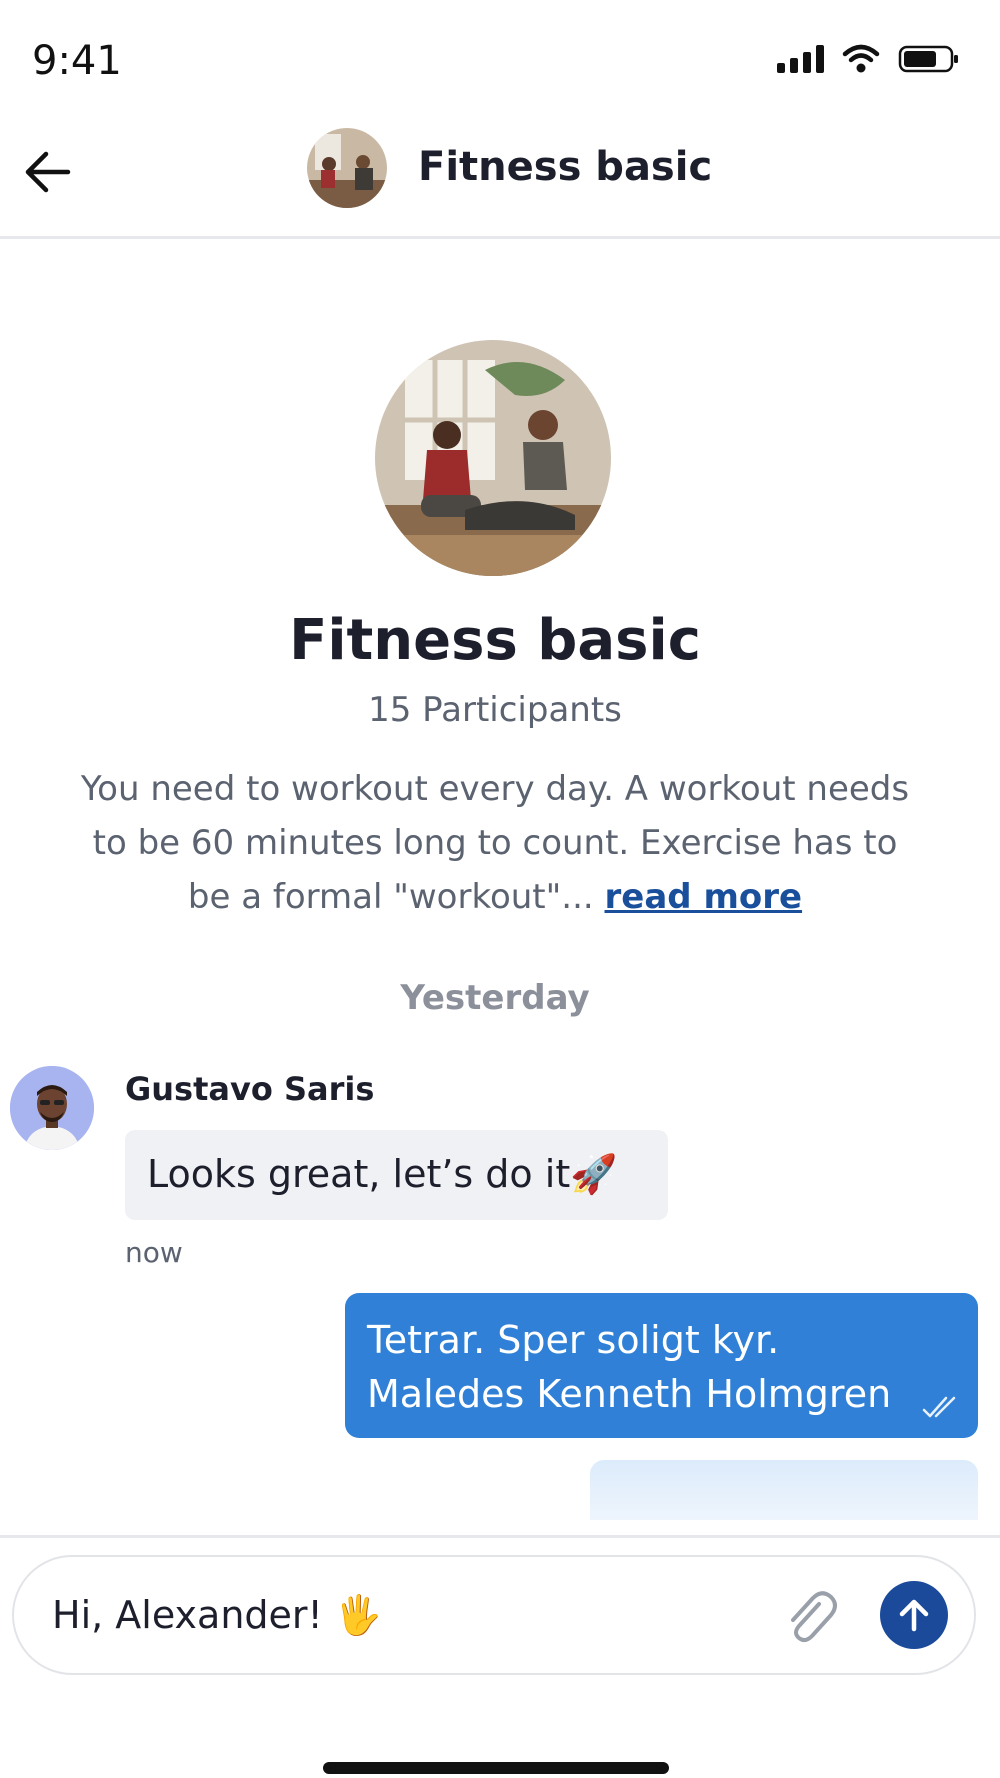 The width and height of the screenshot is (1000, 1778). What do you see at coordinates (861, 58) in the screenshot?
I see `wifi-icon` at bounding box center [861, 58].